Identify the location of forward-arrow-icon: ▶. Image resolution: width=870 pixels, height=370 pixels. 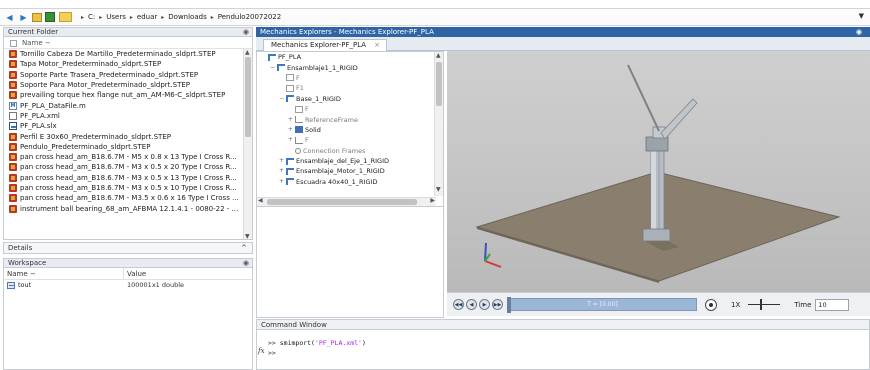
(23, 17).